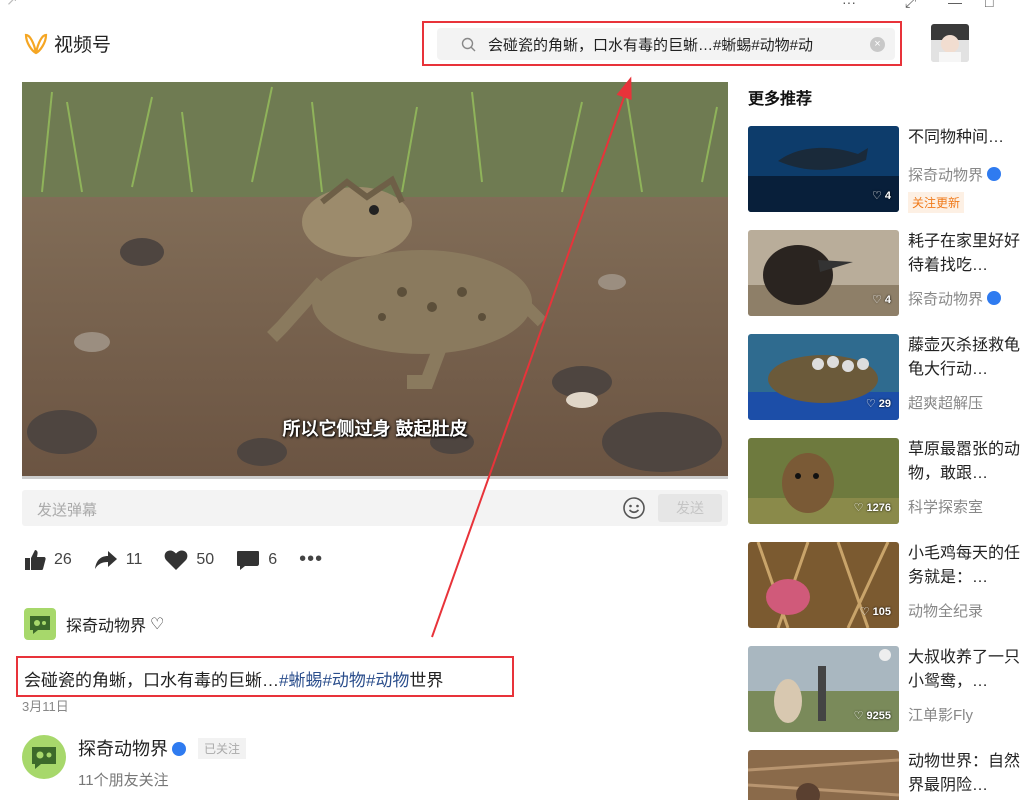 The width and height of the screenshot is (1024, 800). What do you see at coordinates (387, 680) in the screenshot?
I see `hashtag-animal-world: #动物` at bounding box center [387, 680].